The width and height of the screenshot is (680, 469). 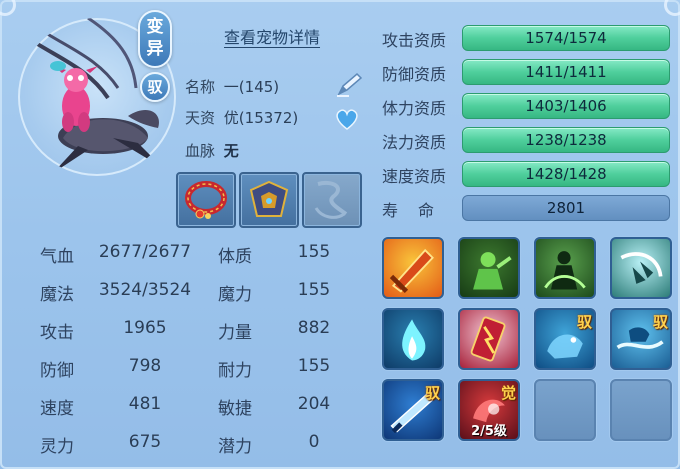 What do you see at coordinates (57, 409) in the screenshot?
I see `stat-label: 速度` at bounding box center [57, 409].